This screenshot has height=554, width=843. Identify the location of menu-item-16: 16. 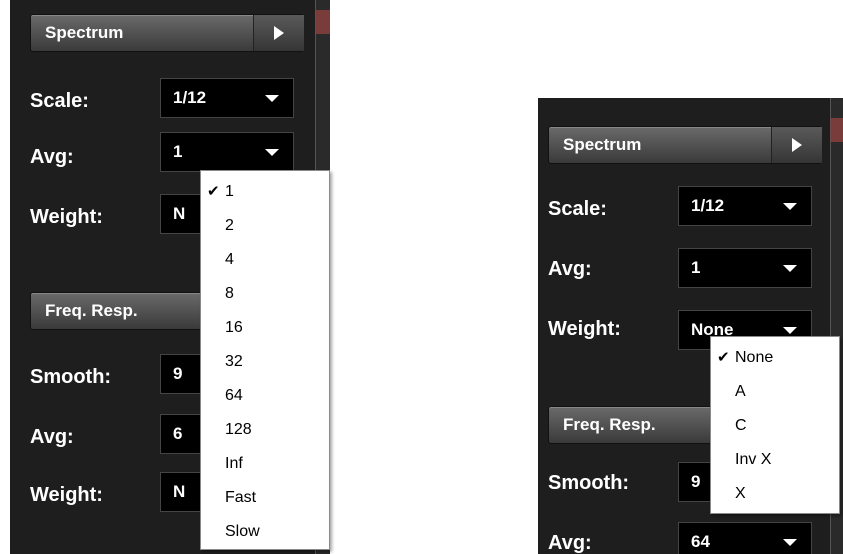
(265, 328).